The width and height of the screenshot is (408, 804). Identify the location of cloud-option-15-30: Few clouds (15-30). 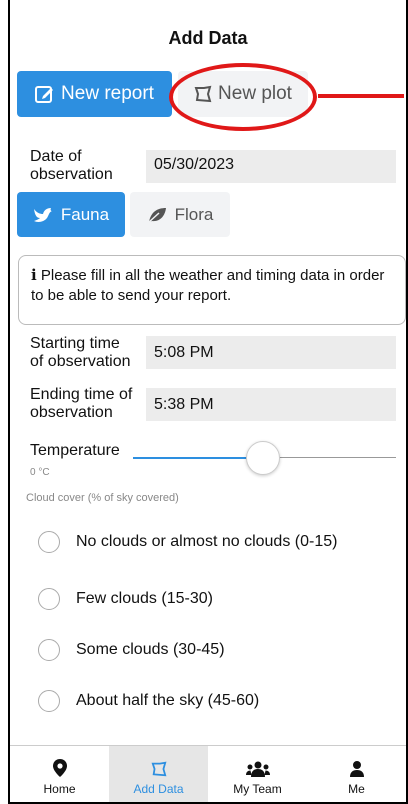
(125, 599).